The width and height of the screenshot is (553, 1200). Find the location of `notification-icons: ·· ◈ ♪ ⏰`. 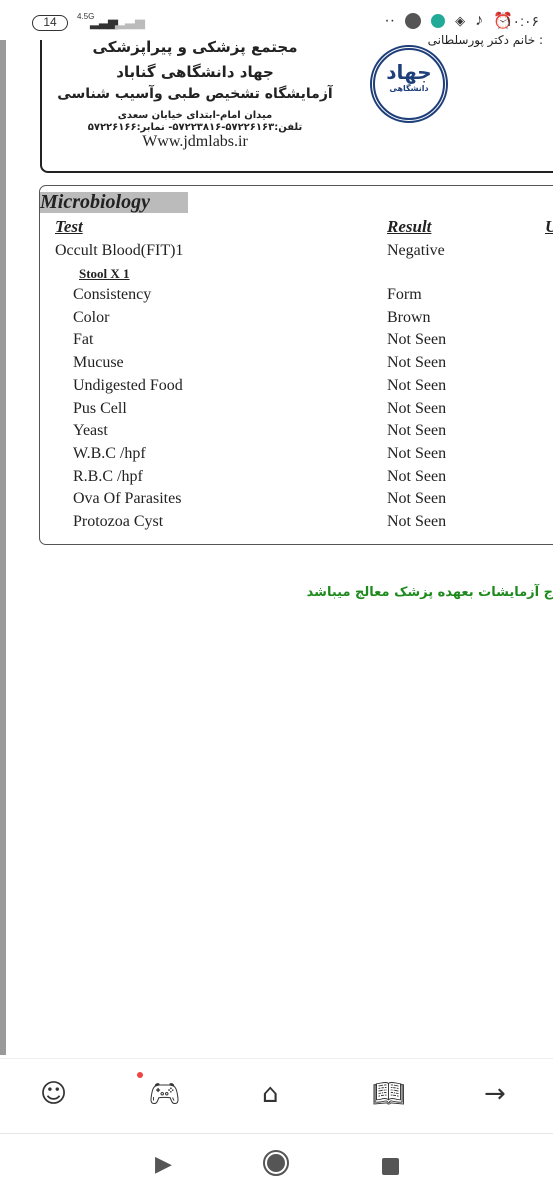

notification-icons: ·· ◈ ♪ ⏰ is located at coordinates (448, 21).